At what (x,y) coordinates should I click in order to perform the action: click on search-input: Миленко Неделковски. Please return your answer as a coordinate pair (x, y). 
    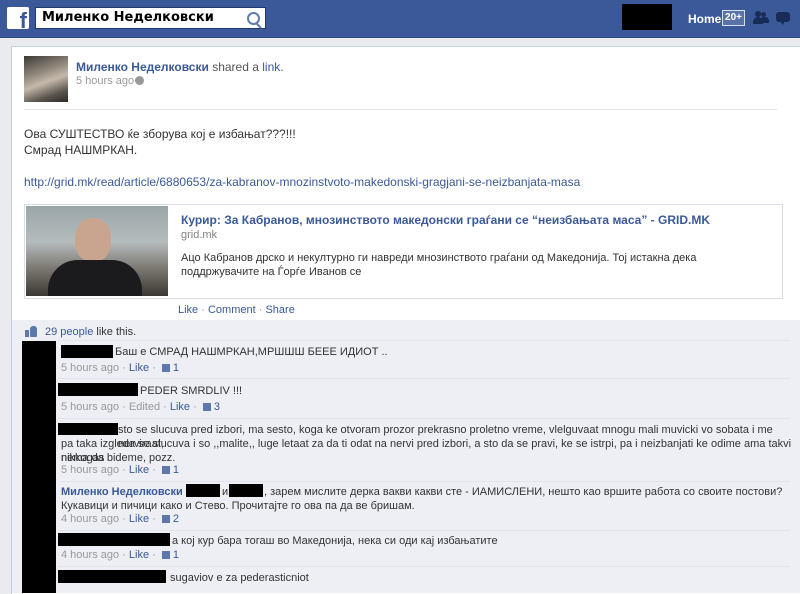
    Looking at the image, I should click on (150, 18).